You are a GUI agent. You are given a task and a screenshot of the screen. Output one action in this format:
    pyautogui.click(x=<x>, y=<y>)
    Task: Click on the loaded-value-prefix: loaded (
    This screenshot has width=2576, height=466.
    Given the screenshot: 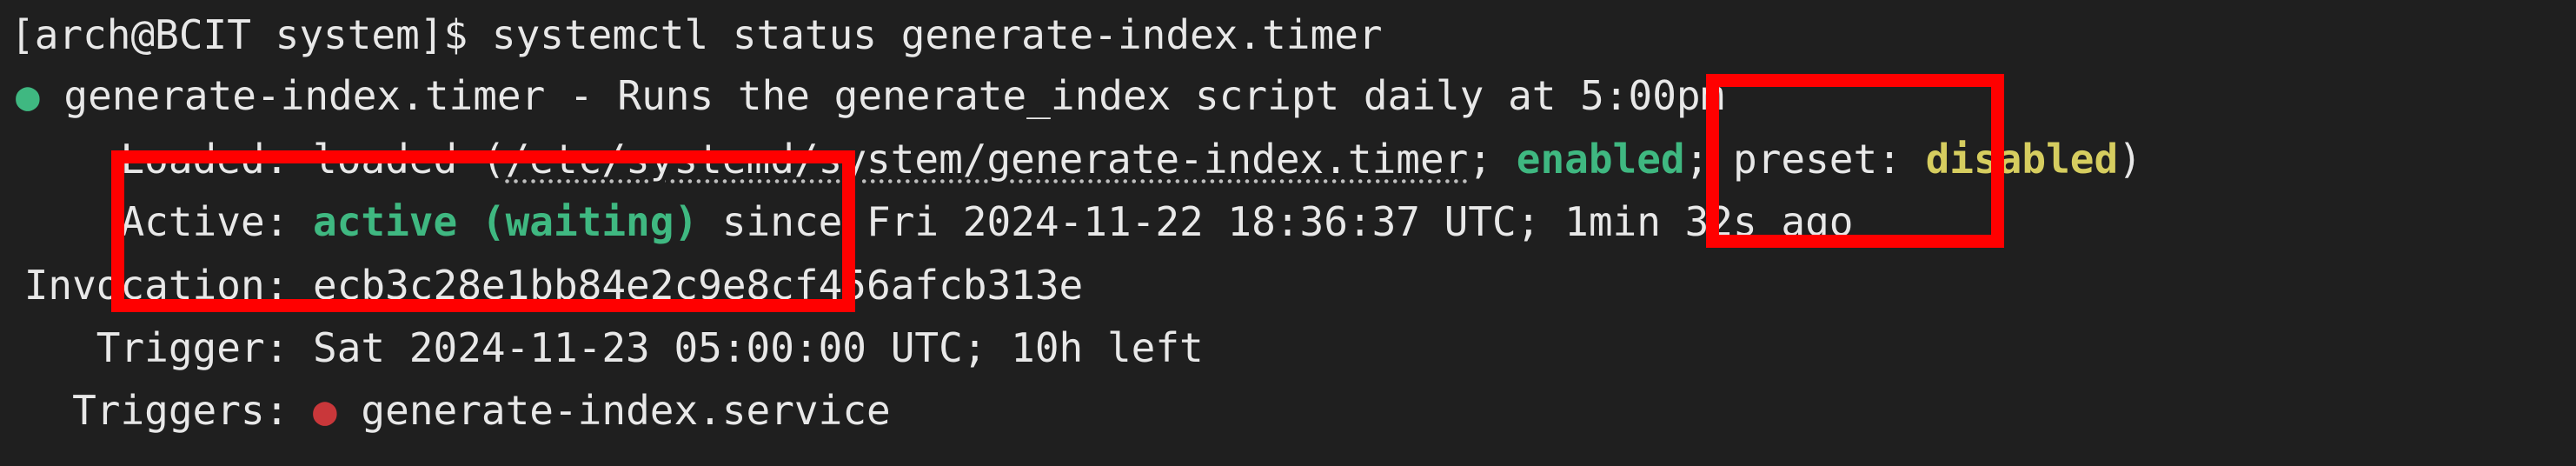 What is the action you would take?
    pyautogui.click(x=409, y=159)
    